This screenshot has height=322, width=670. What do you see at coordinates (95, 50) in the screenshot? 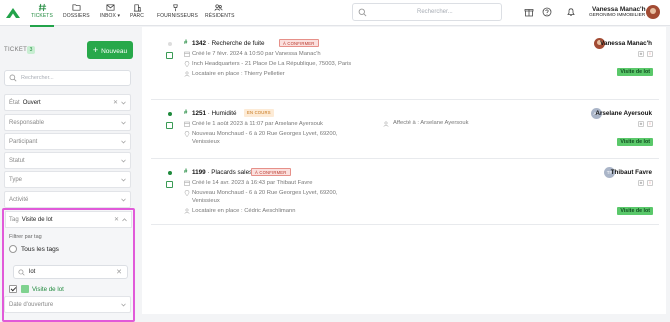
I see `plus-icon: +` at bounding box center [95, 50].